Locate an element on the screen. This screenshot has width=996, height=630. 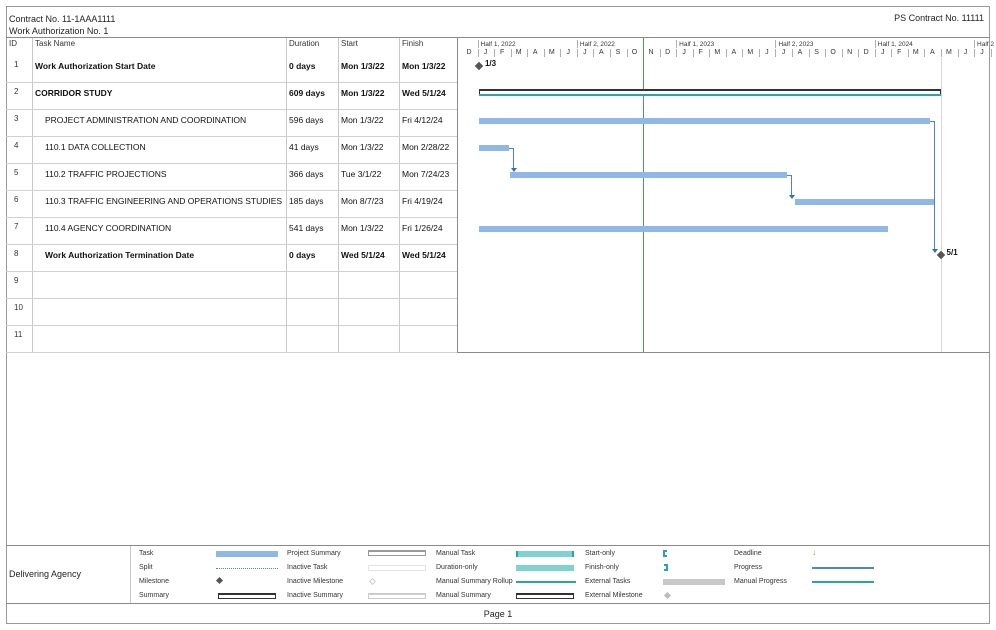
task-duration: 185 days is located at coordinates (313, 201).